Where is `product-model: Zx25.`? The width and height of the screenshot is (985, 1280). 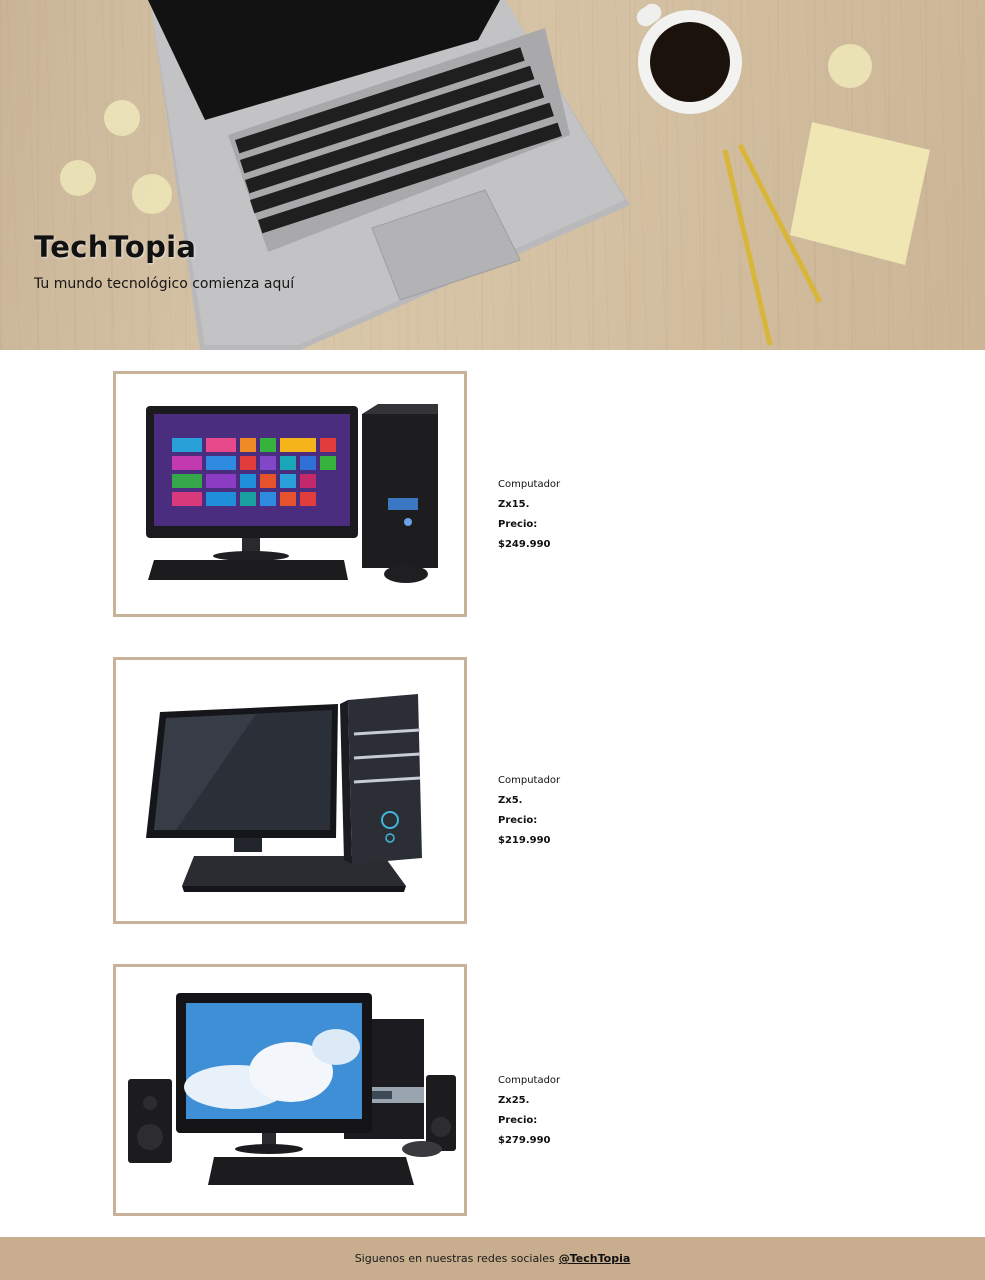
product-model: Zx25. is located at coordinates (514, 1100).